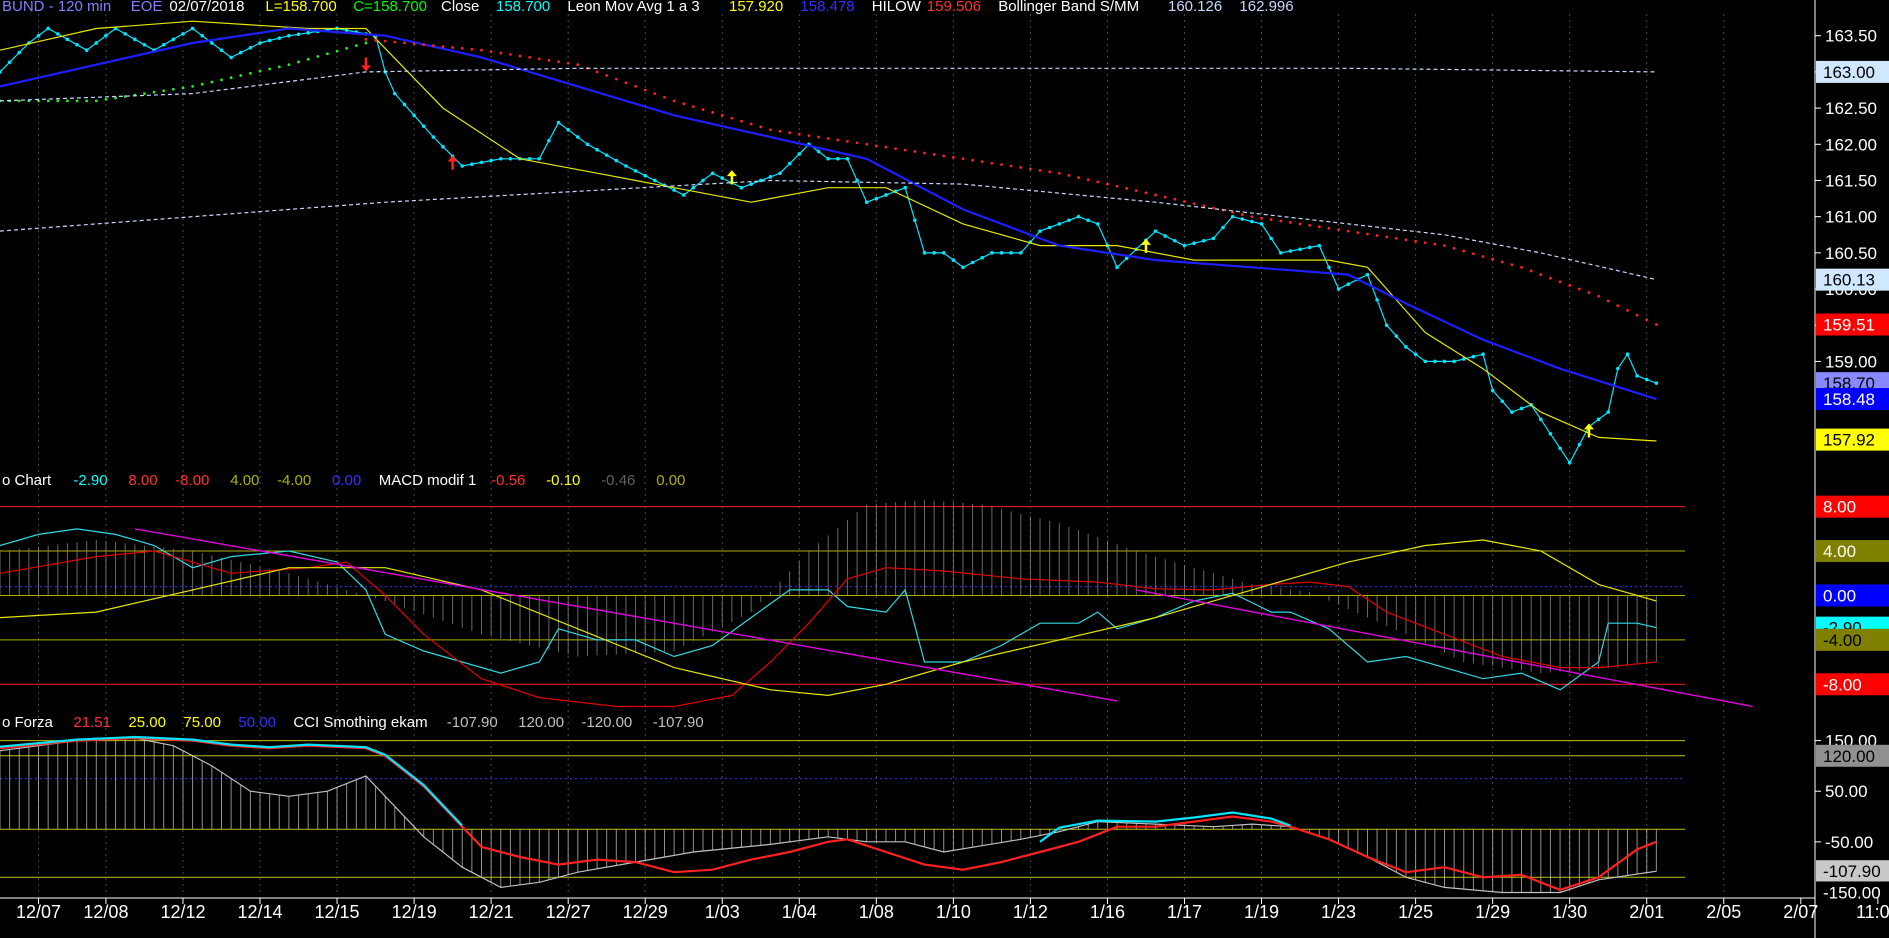 The image size is (1889, 938). Describe the element at coordinates (1842, 640) in the screenshot. I see `value-tag-label: -4.00` at that location.